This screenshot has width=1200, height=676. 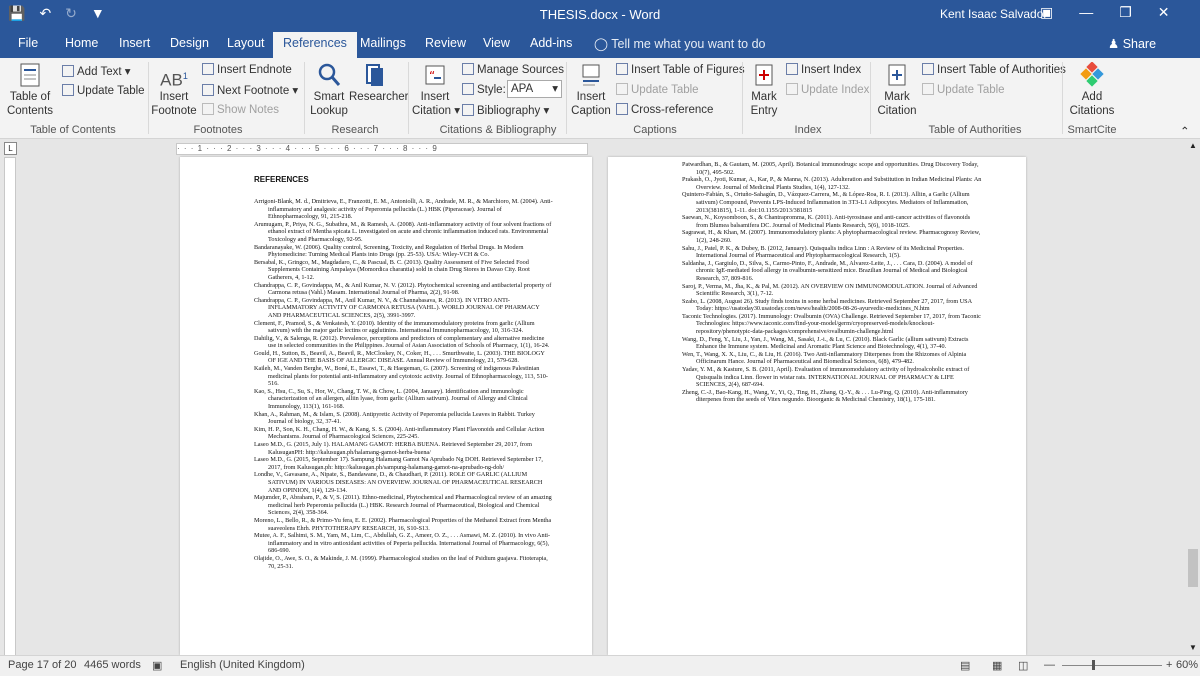 What do you see at coordinates (792, 69) in the screenshot?
I see `index-icon` at bounding box center [792, 69].